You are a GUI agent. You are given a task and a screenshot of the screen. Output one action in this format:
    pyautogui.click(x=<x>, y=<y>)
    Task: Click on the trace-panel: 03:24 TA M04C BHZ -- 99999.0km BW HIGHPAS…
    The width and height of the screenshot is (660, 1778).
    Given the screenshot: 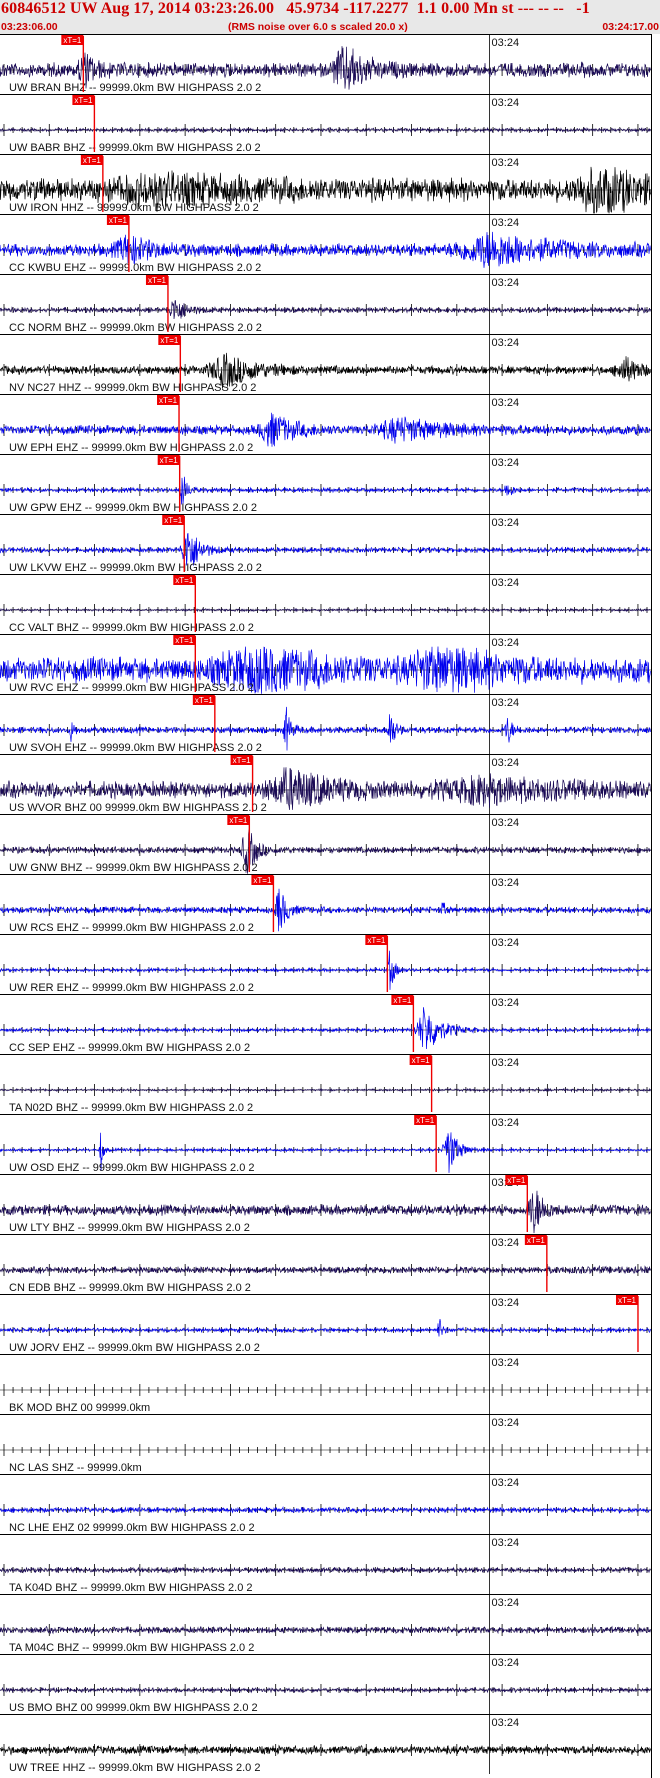 What is the action you would take?
    pyautogui.click(x=325, y=1624)
    